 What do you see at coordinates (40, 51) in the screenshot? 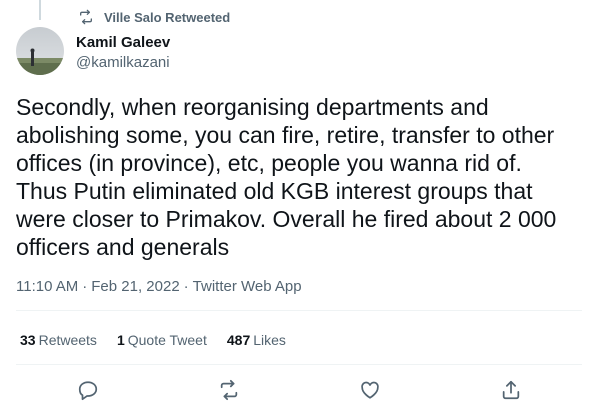
I see `avatar` at bounding box center [40, 51].